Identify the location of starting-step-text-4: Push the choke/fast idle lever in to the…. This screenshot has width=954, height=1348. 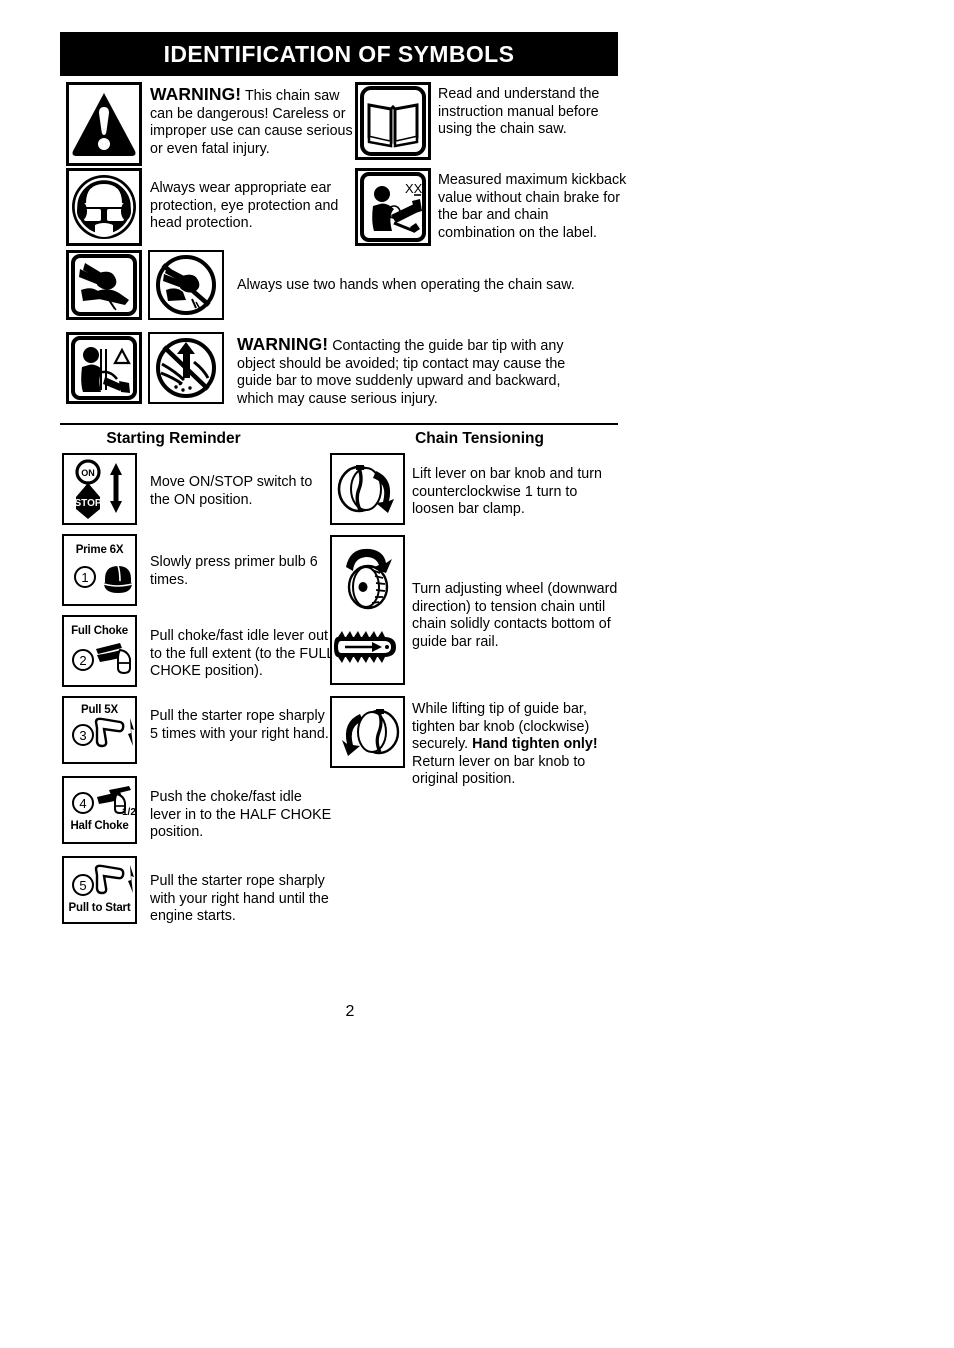
(241, 815).